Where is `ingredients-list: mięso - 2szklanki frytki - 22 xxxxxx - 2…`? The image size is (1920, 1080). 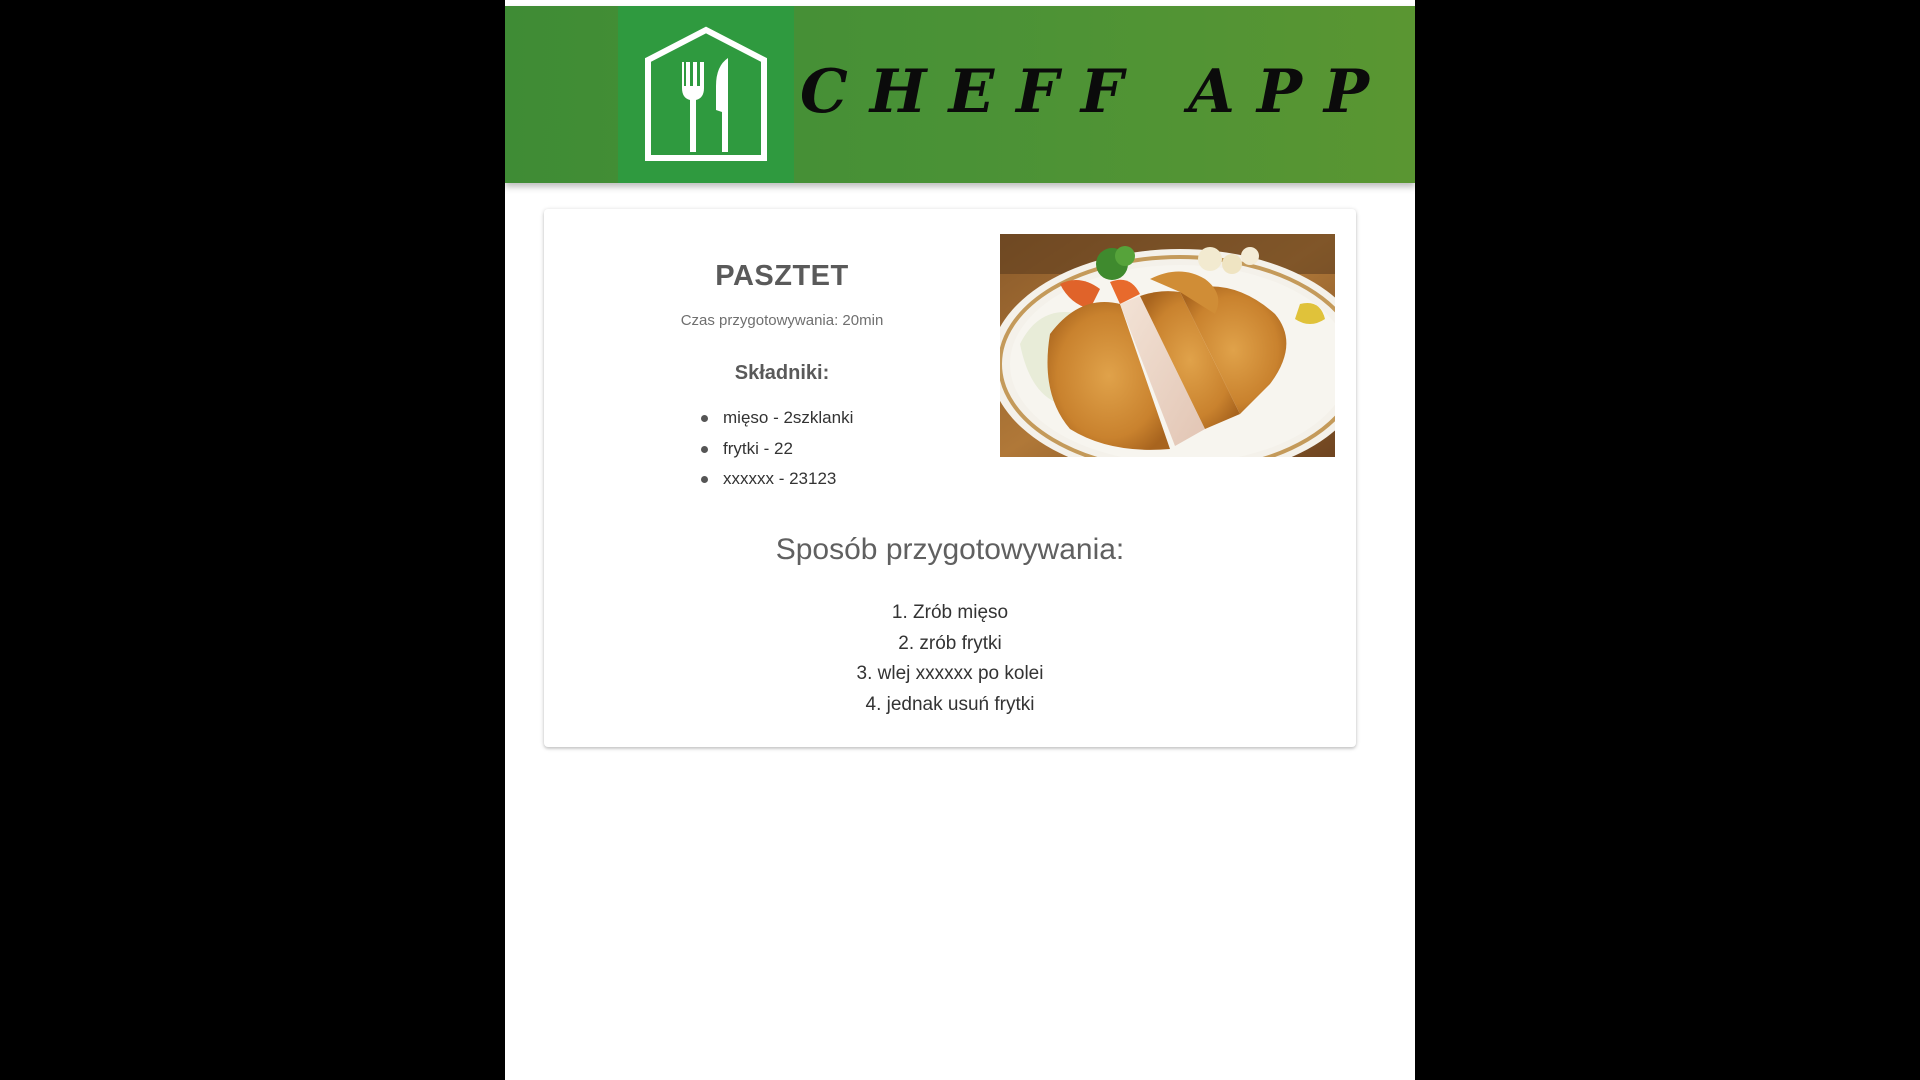 ingredients-list: mięso - 2szklanki frytki - 22 xxxxxx - 2… is located at coordinates (777, 449).